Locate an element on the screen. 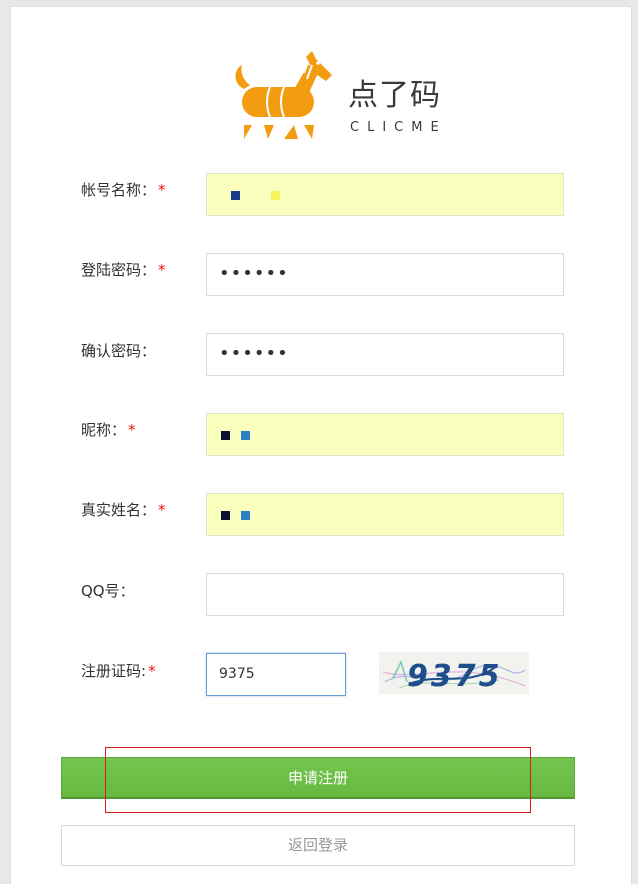  account-name-label: 帐号名称： * is located at coordinates (123, 190).